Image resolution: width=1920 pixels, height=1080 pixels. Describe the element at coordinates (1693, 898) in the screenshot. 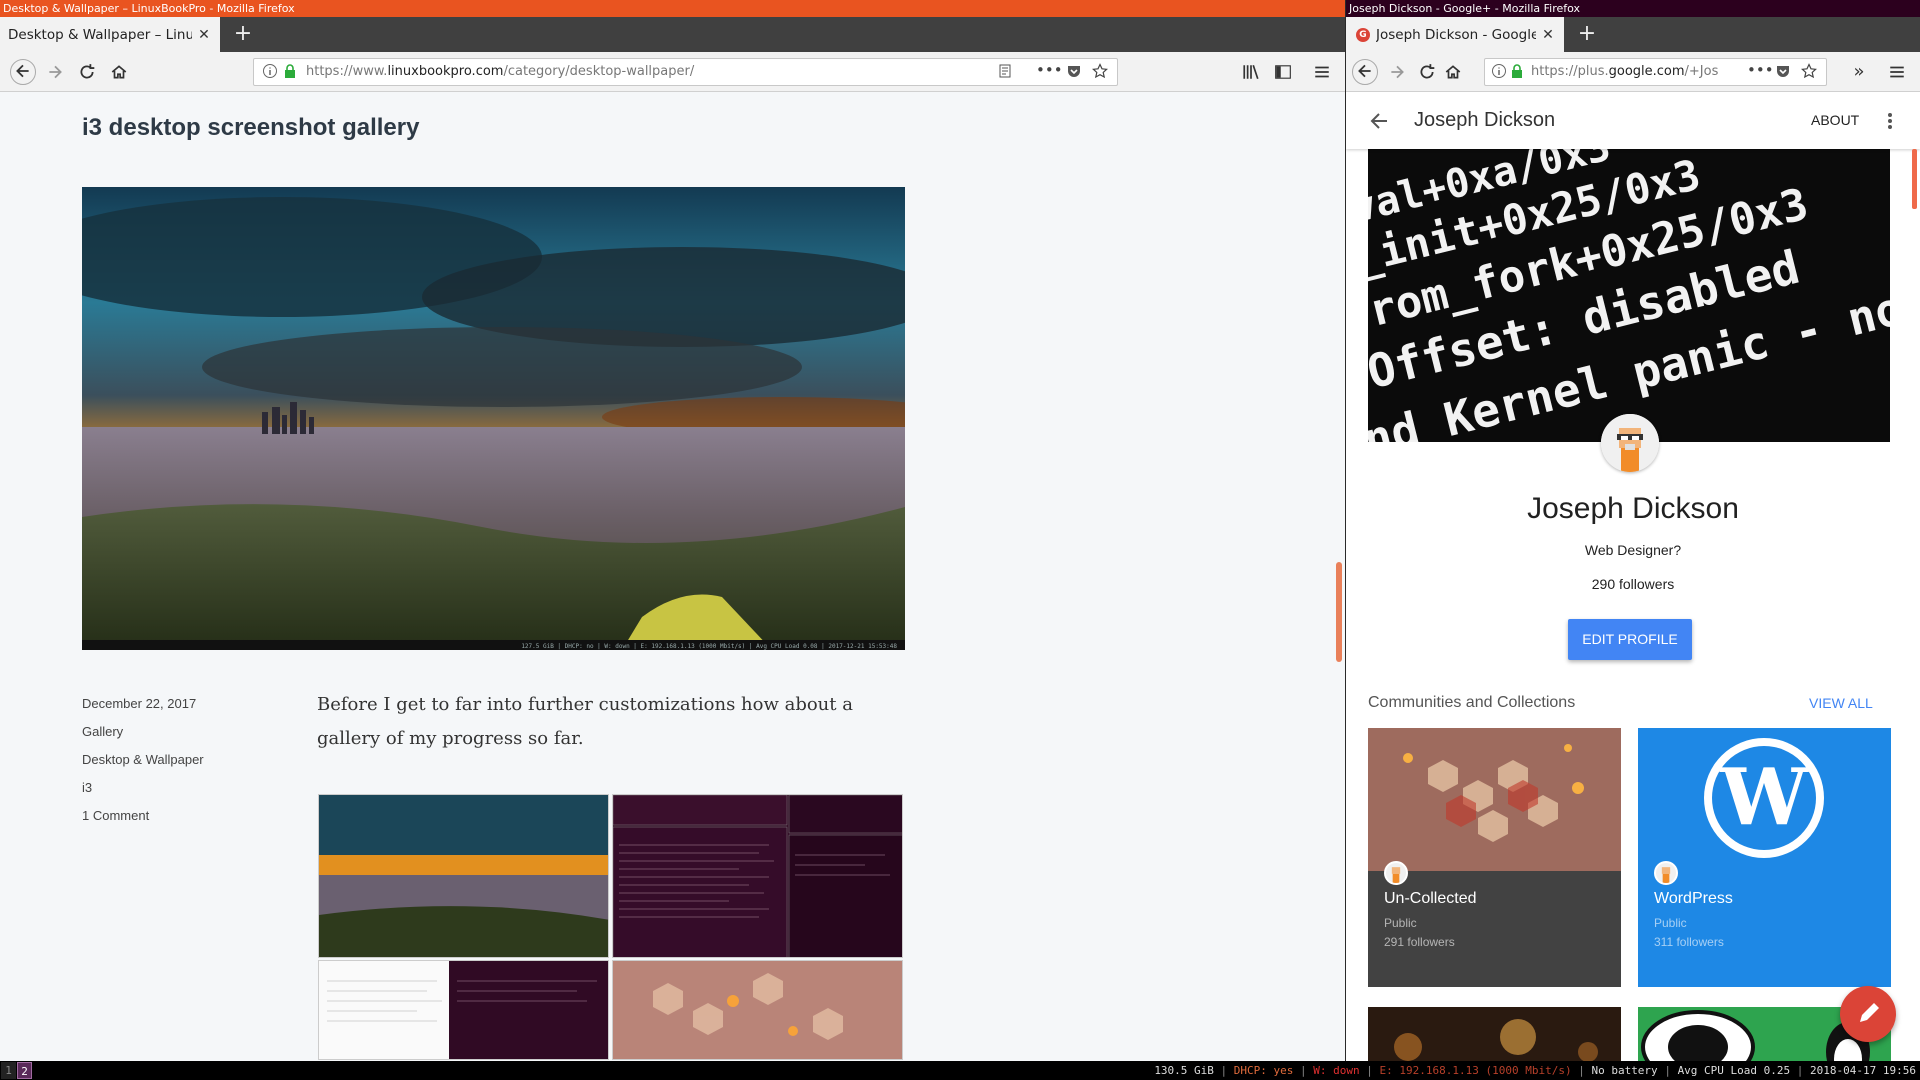

I see `community-title: WordPress` at that location.